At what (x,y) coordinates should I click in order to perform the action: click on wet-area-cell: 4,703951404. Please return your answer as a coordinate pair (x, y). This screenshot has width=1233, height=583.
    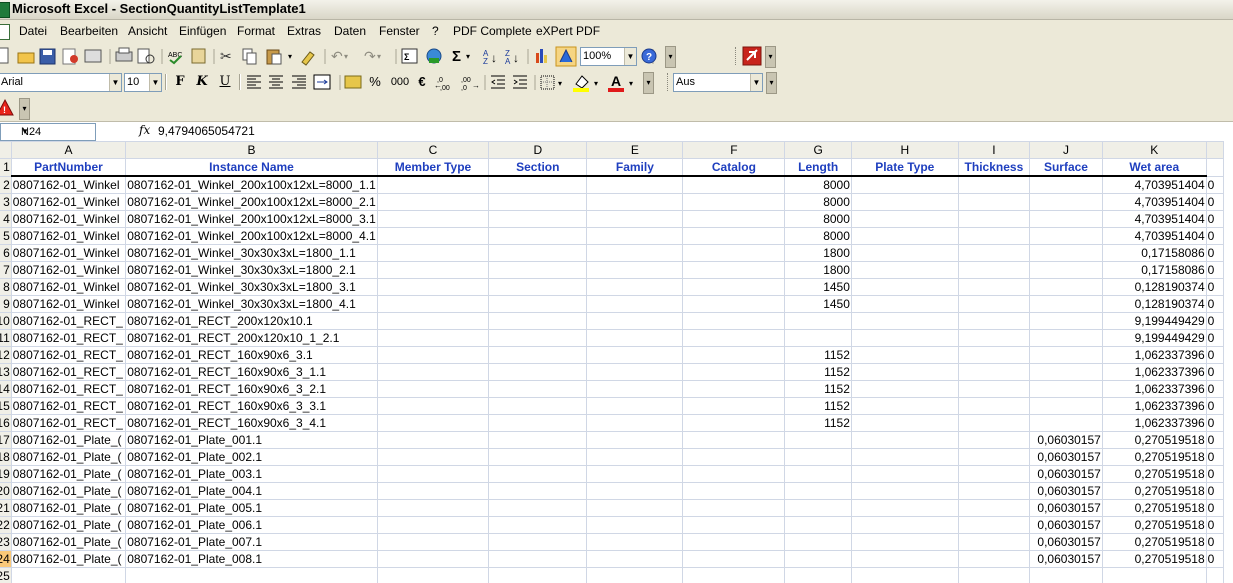
    Looking at the image, I should click on (1154, 202).